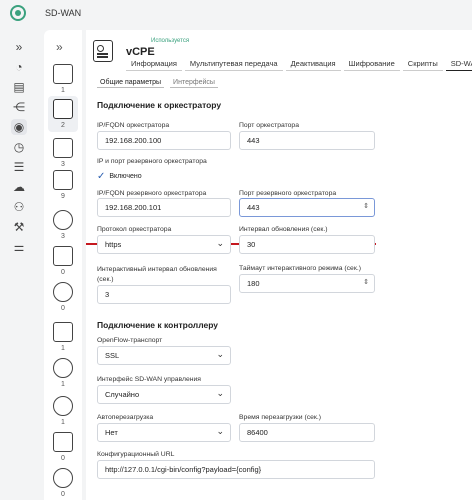 The height and width of the screenshot is (500, 472). What do you see at coordinates (63, 109) in the screenshot?
I see `cpe-icon` at bounding box center [63, 109].